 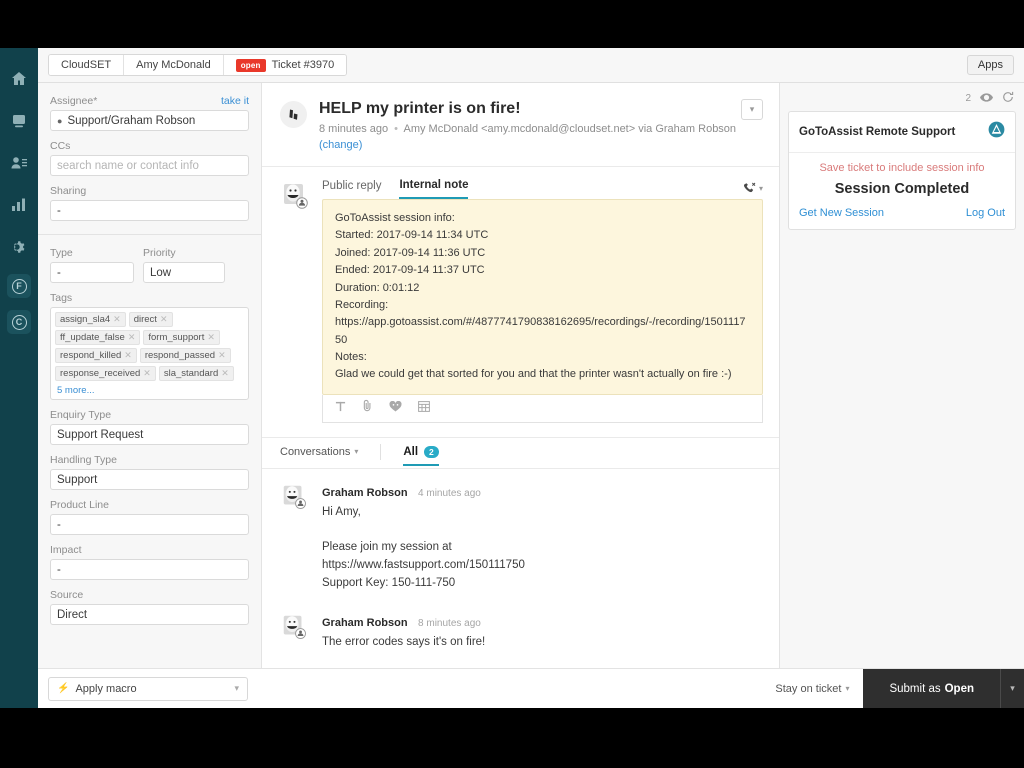 What do you see at coordinates (150, 319) in the screenshot?
I see `tag-chip: direct ✕` at bounding box center [150, 319].